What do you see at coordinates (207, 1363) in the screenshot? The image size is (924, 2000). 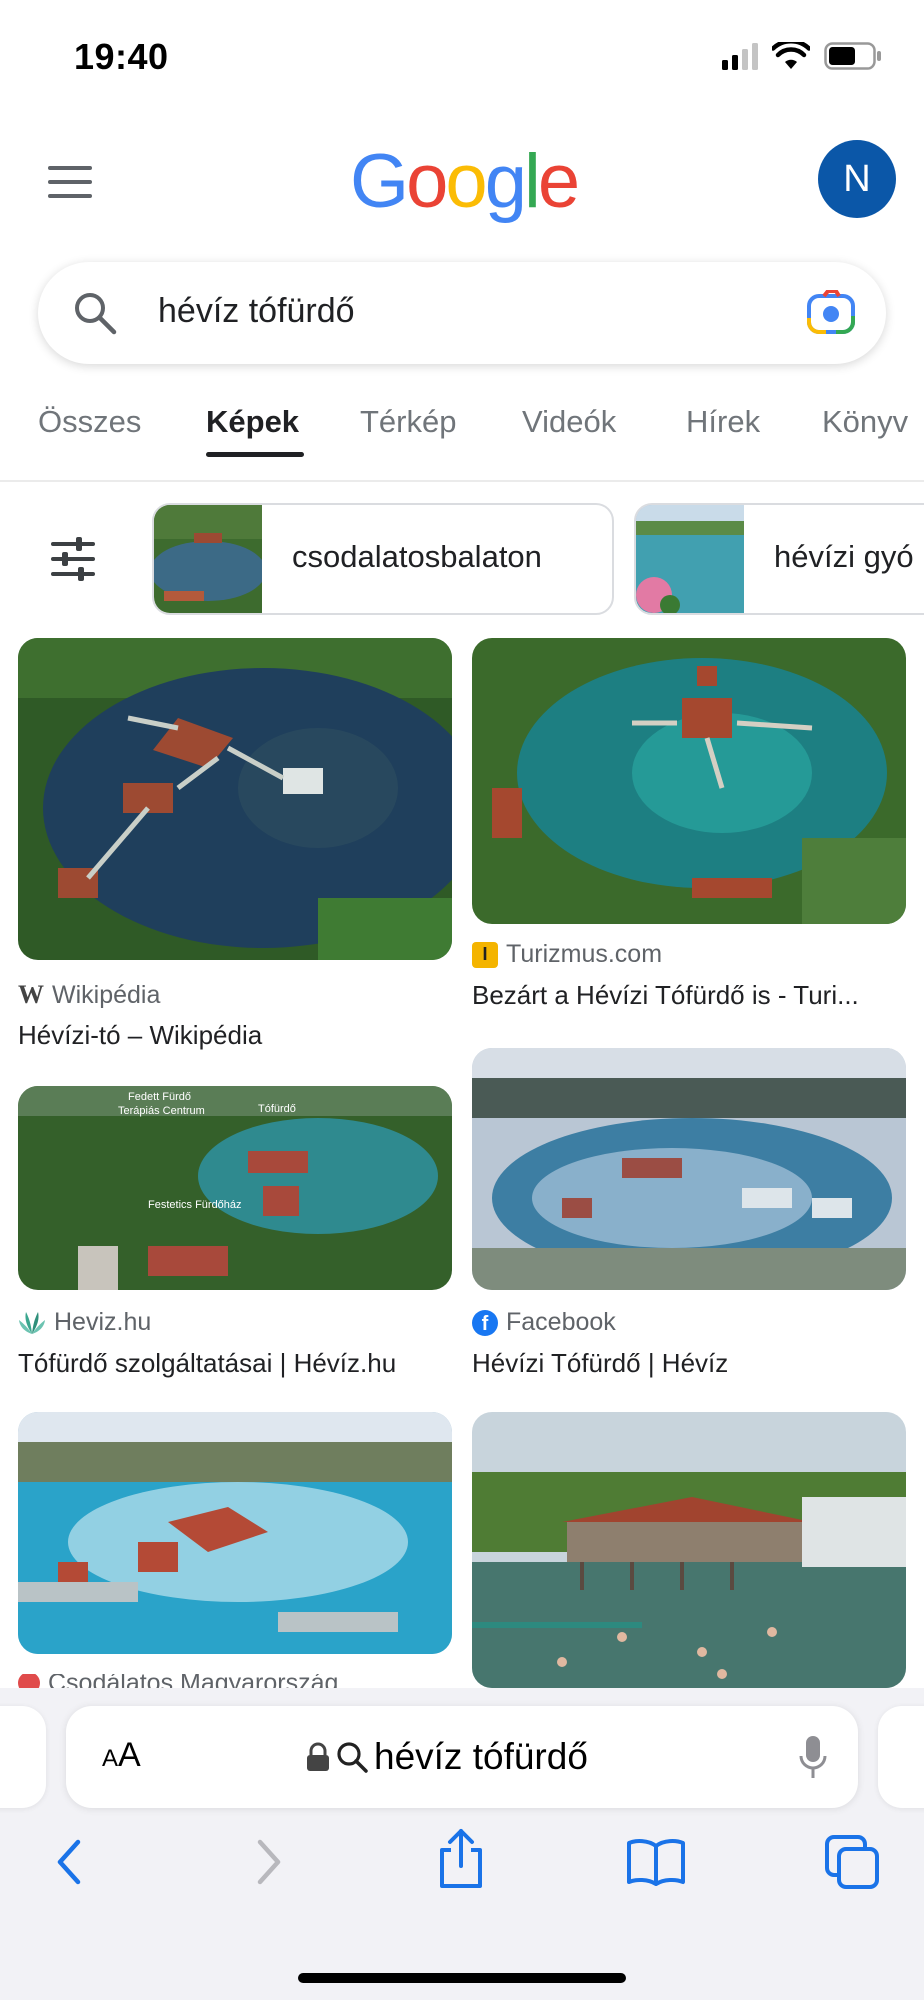 I see `result-title: Tófürdő szolgáltatásai | Hévíz.hu` at bounding box center [207, 1363].